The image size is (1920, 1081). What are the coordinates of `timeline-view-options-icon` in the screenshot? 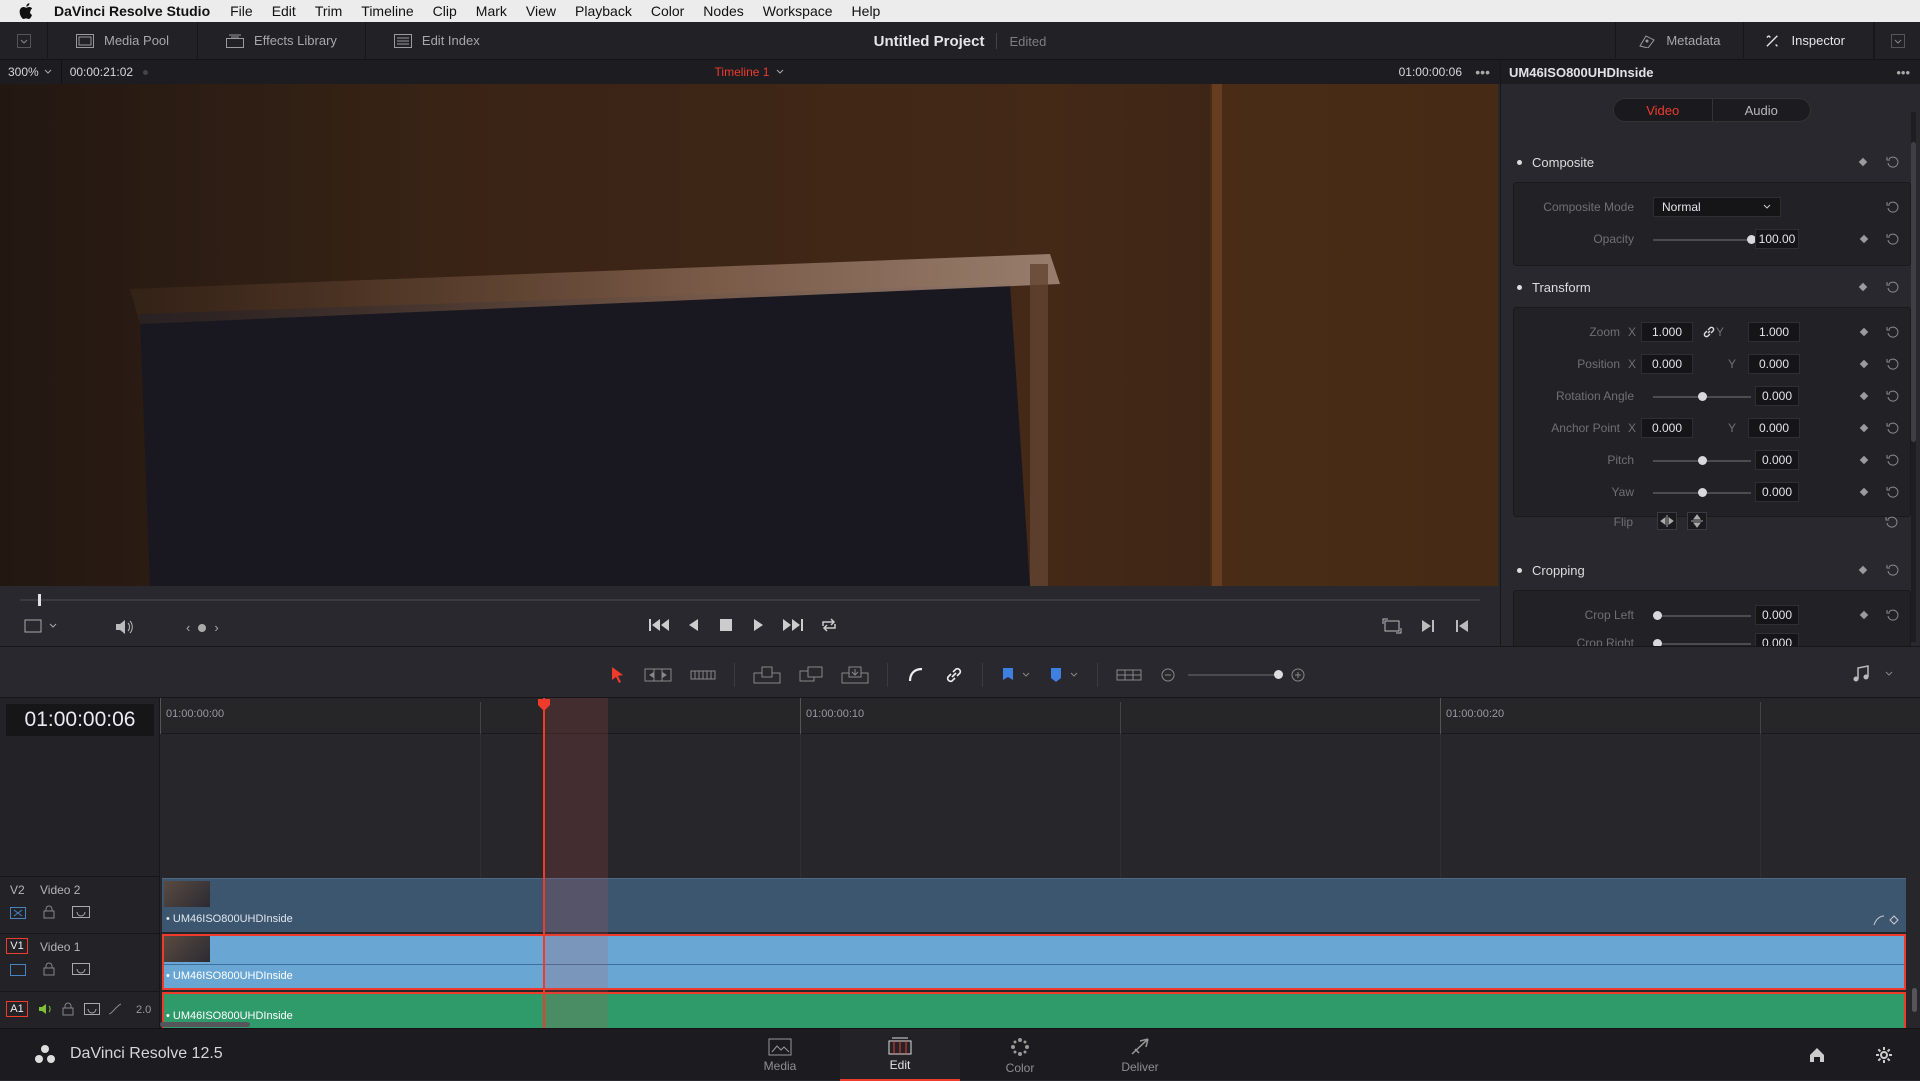 It's located at (1129, 675).